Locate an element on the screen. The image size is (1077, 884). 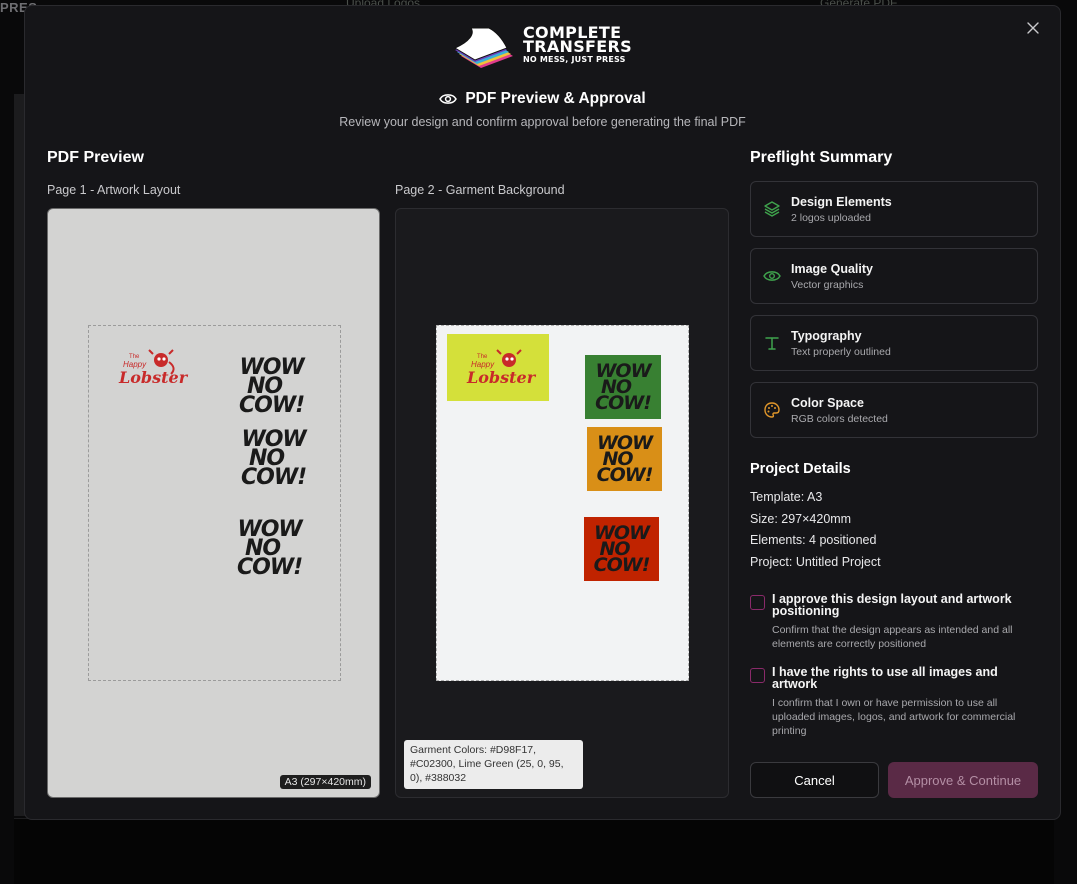
project-name: Project: Untitled Project is located at coordinates (815, 562).